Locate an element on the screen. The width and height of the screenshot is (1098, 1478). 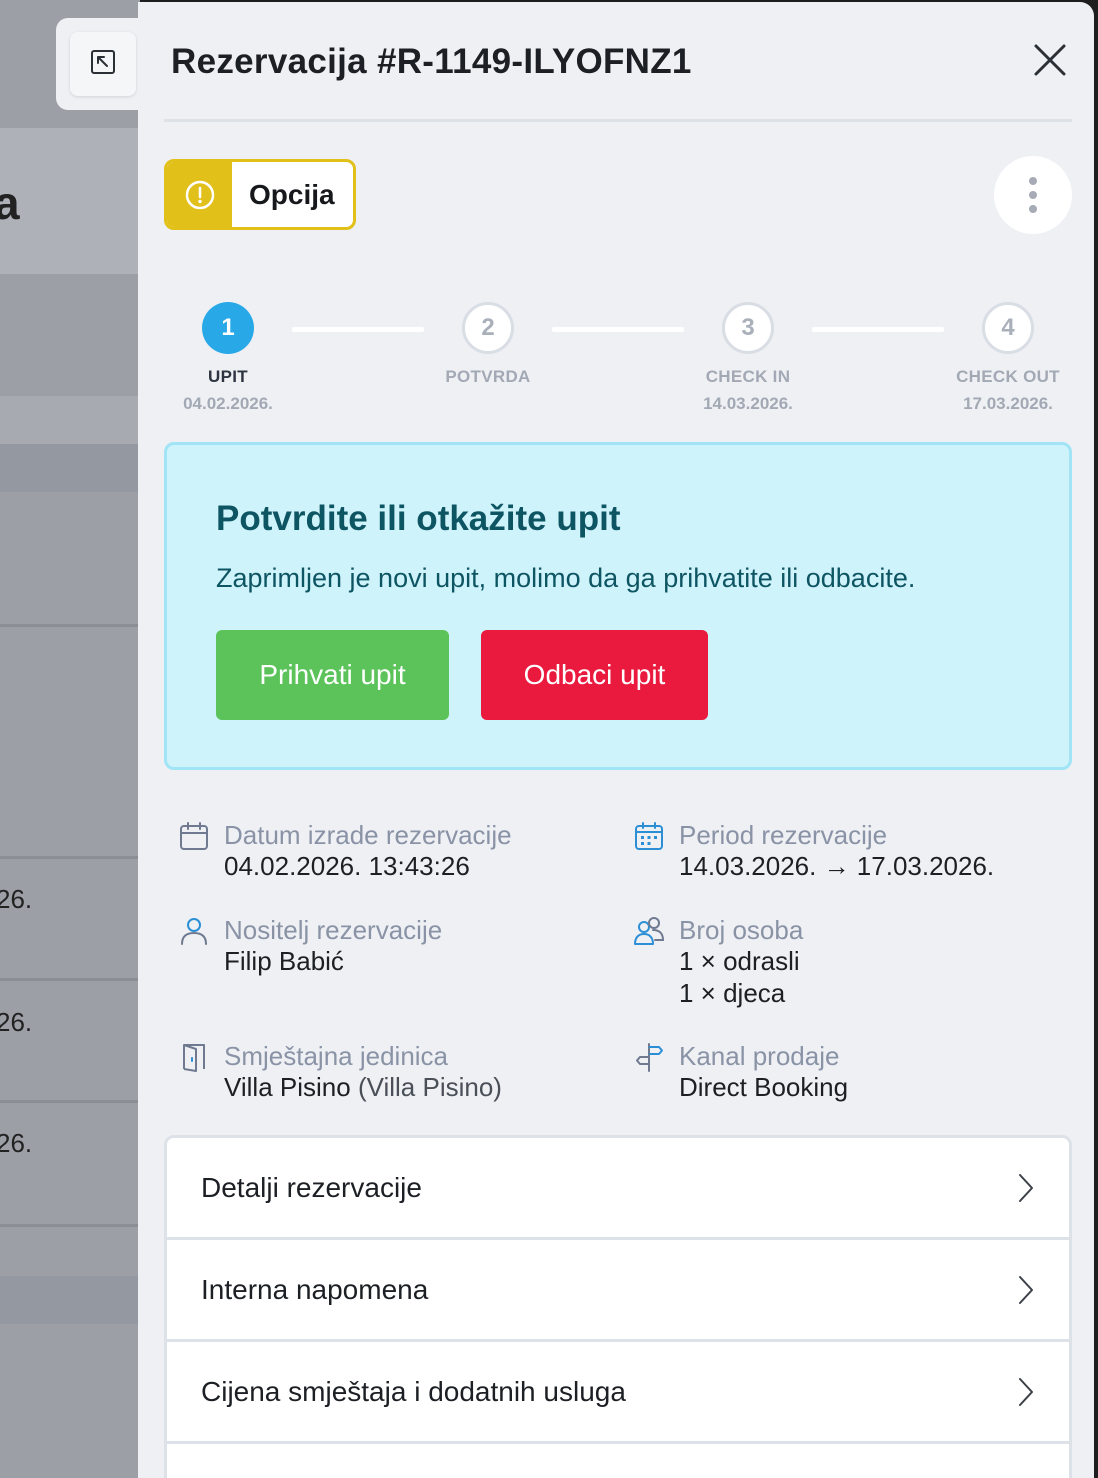
close-button is located at coordinates (1050, 62).